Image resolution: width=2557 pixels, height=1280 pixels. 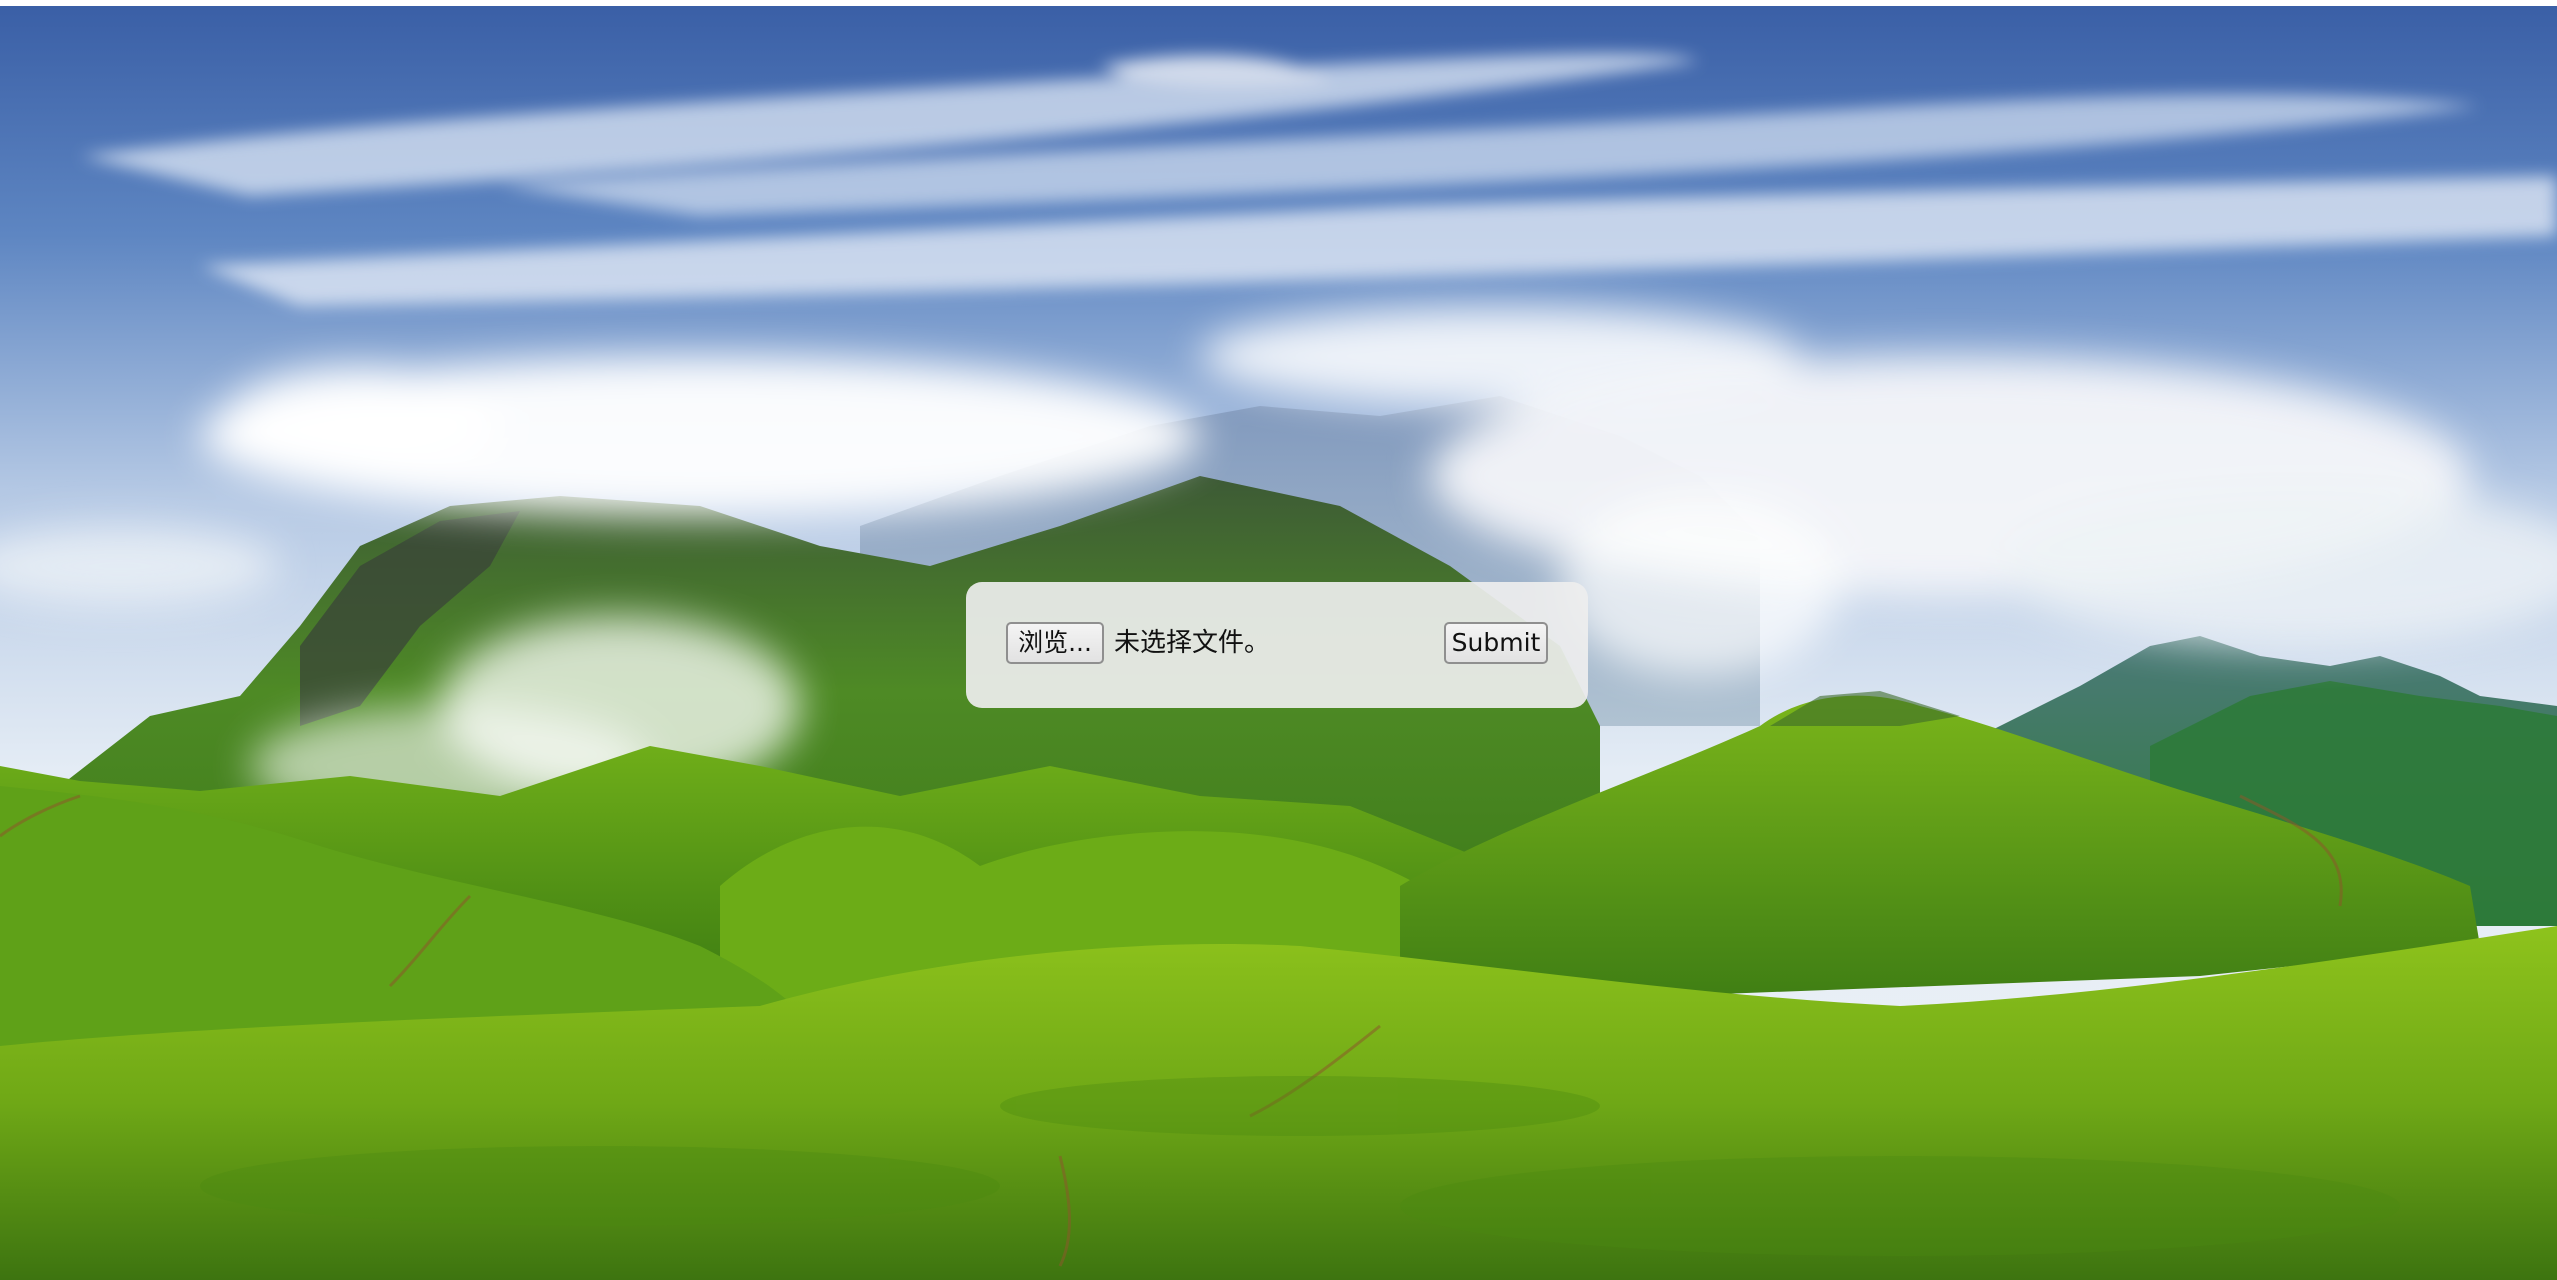 I want to click on upload-form: 浏览... 未选择文件。 Submit, so click(x=1277, y=645).